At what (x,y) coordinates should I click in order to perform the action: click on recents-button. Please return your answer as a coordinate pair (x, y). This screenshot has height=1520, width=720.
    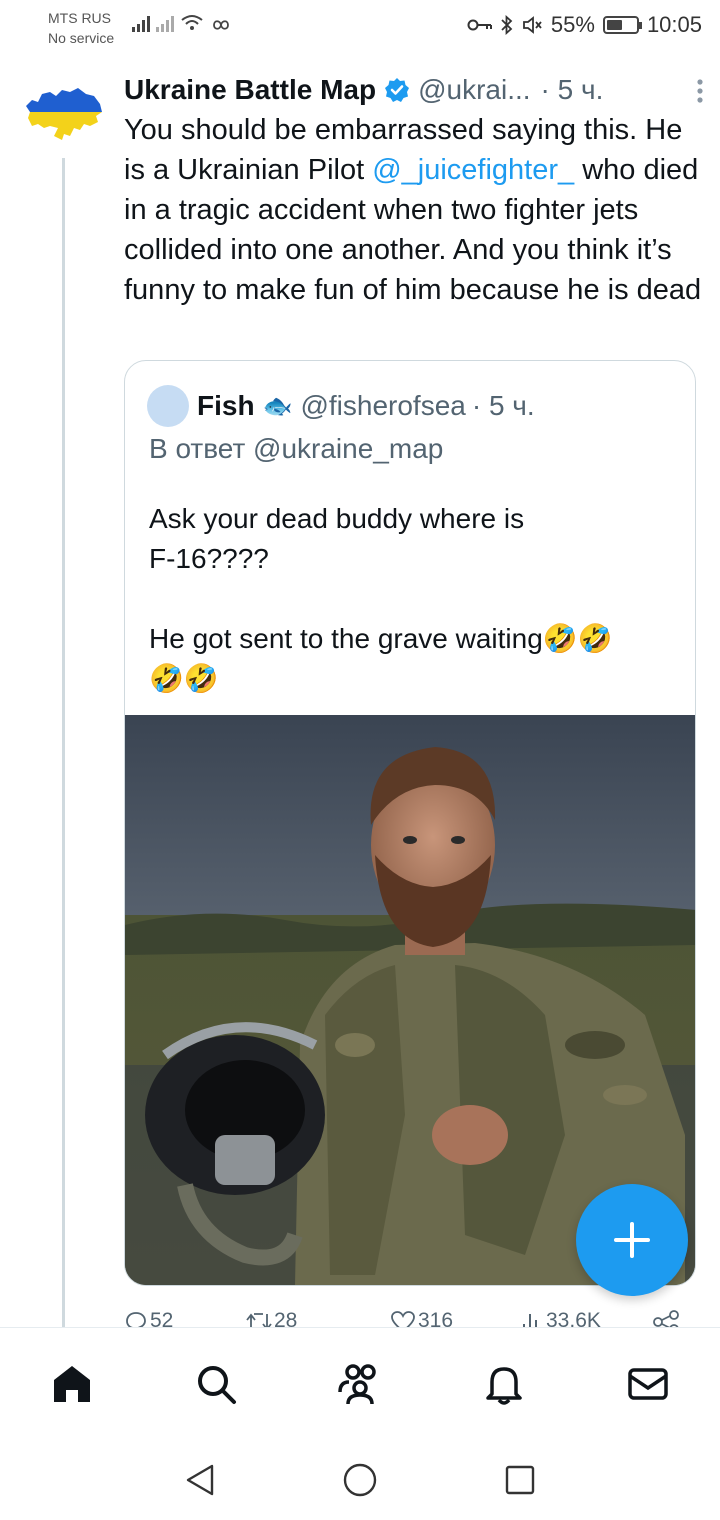
    Looking at the image, I should click on (520, 1480).